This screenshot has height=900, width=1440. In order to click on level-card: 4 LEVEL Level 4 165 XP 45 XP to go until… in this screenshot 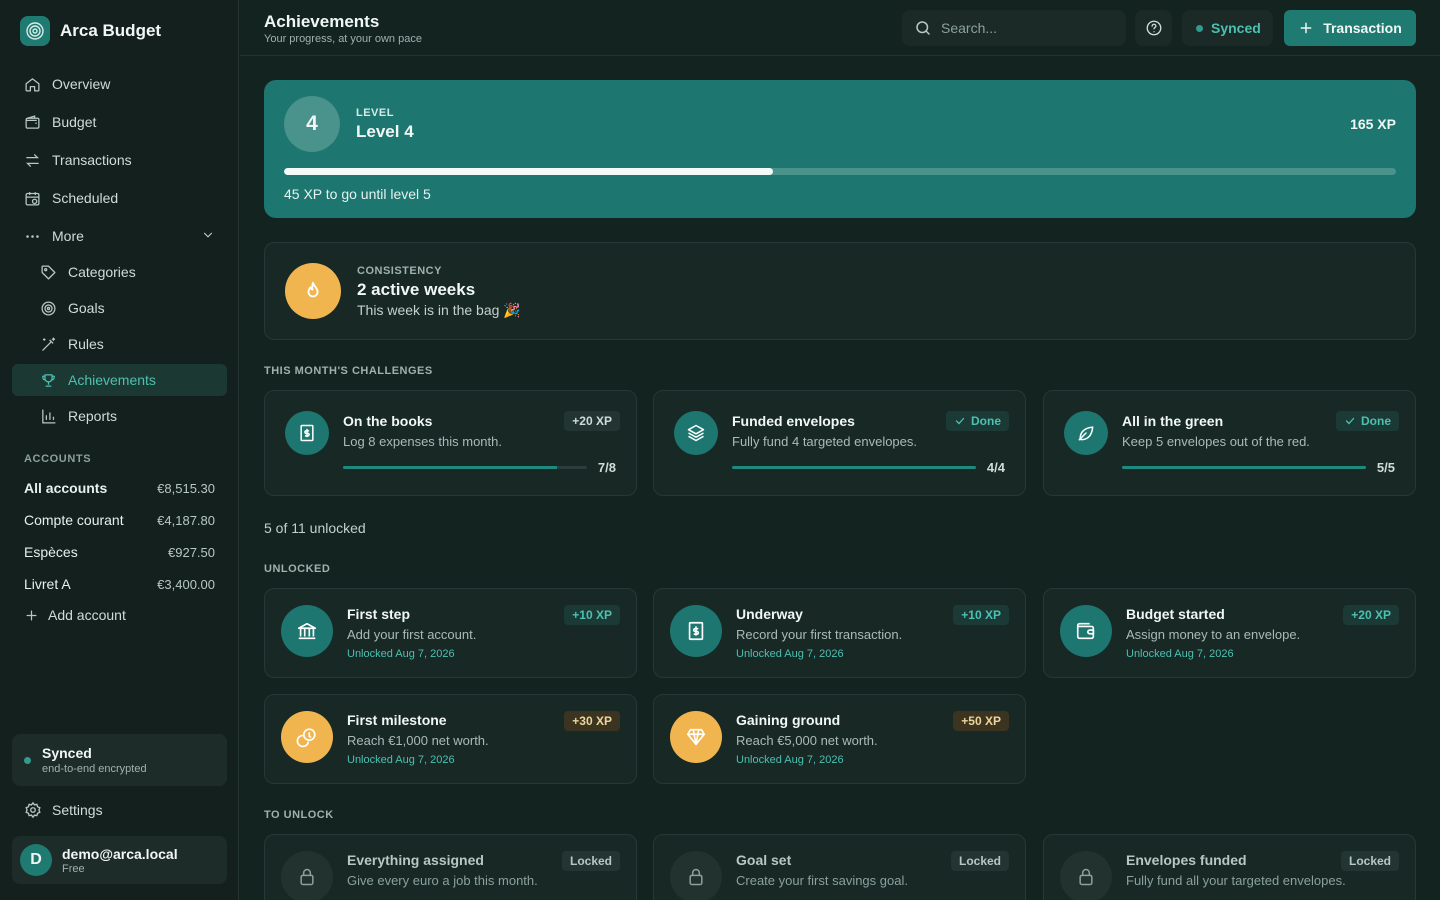, I will do `click(840, 149)`.